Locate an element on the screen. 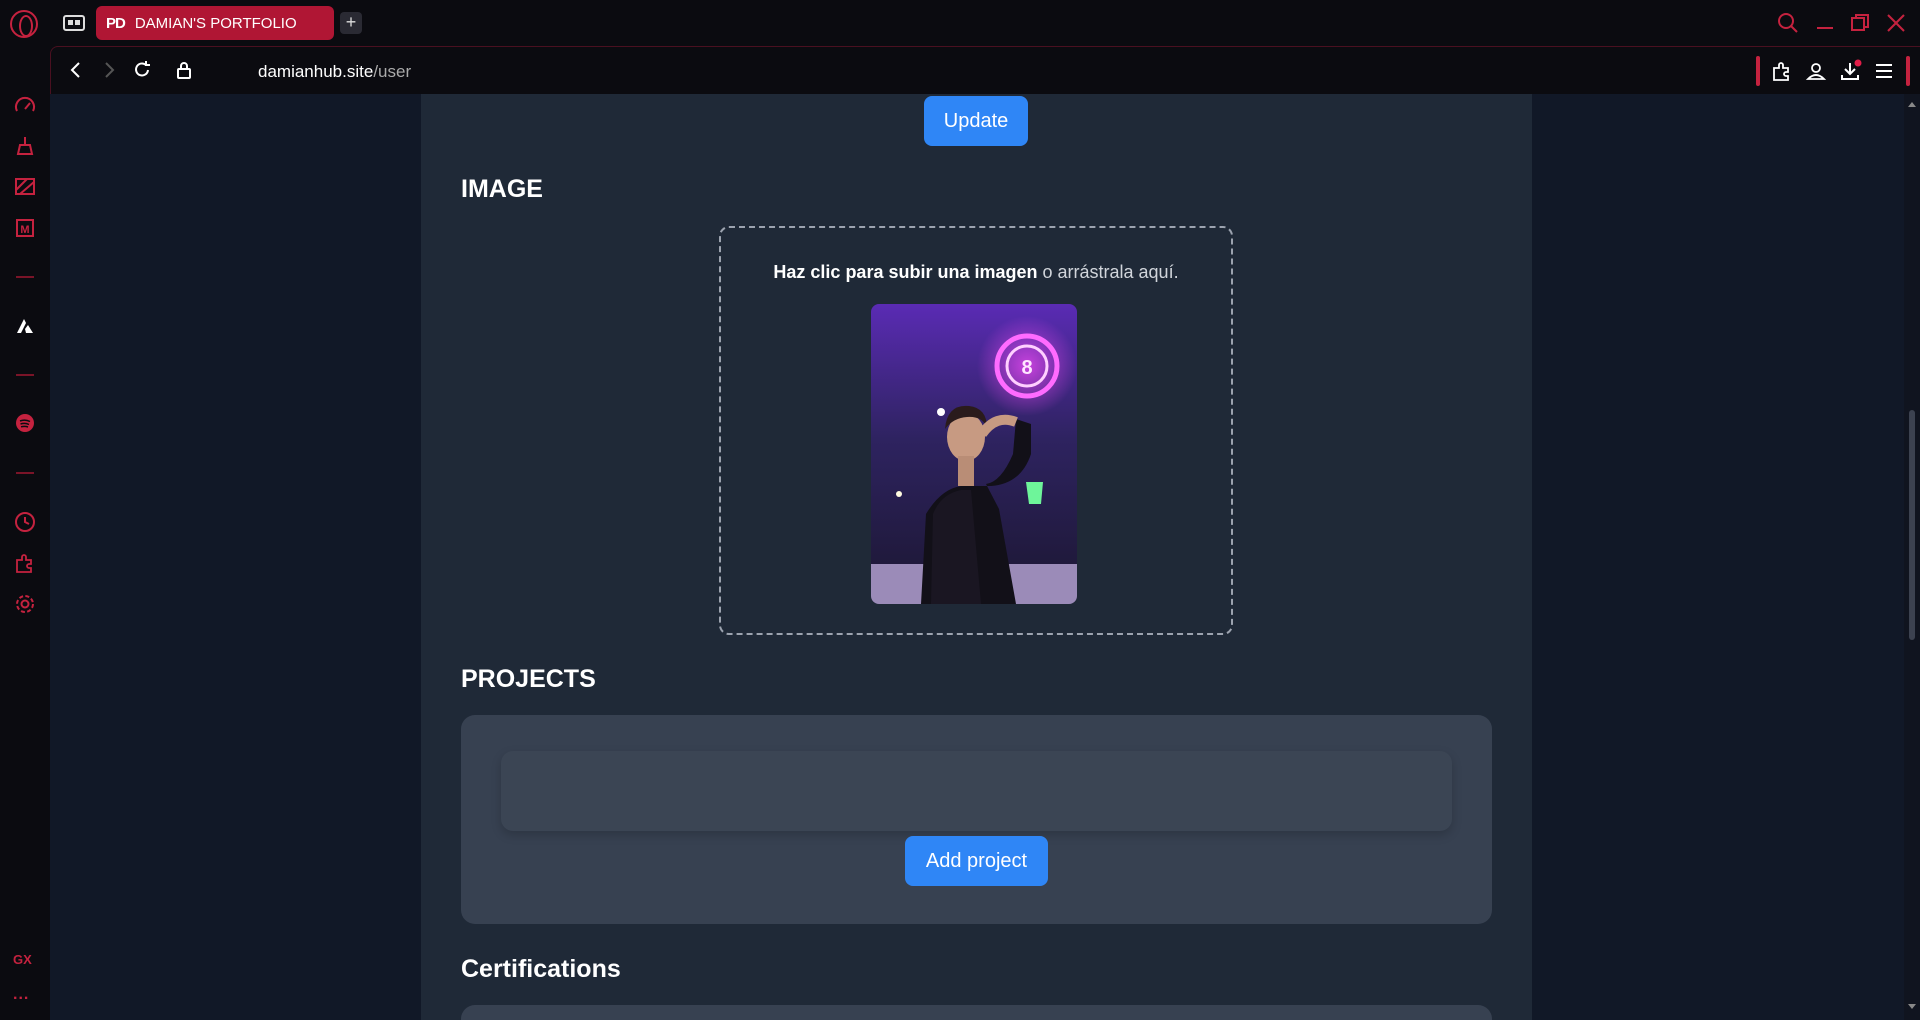 This screenshot has height=1020, width=1920. account-icon is located at coordinates (1816, 71).